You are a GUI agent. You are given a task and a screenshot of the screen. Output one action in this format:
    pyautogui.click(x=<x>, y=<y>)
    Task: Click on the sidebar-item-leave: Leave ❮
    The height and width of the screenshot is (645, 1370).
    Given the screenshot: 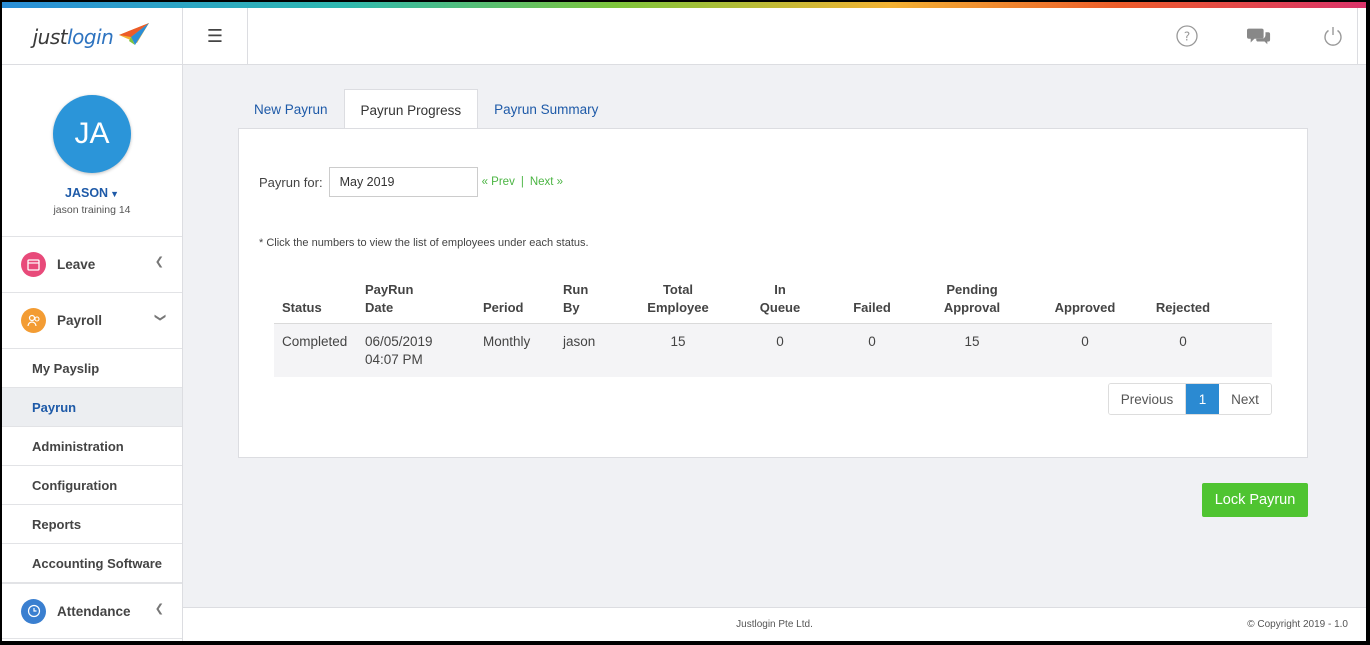 What is the action you would take?
    pyautogui.click(x=92, y=265)
    